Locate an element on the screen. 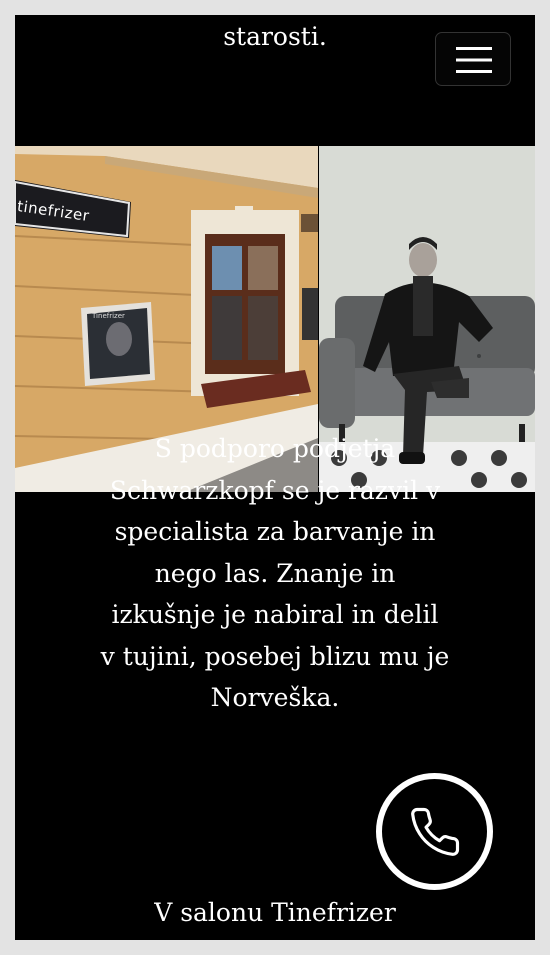 This screenshot has width=550, height=955. salon-poster-text: Tinefrizer is located at coordinates (108, 316).